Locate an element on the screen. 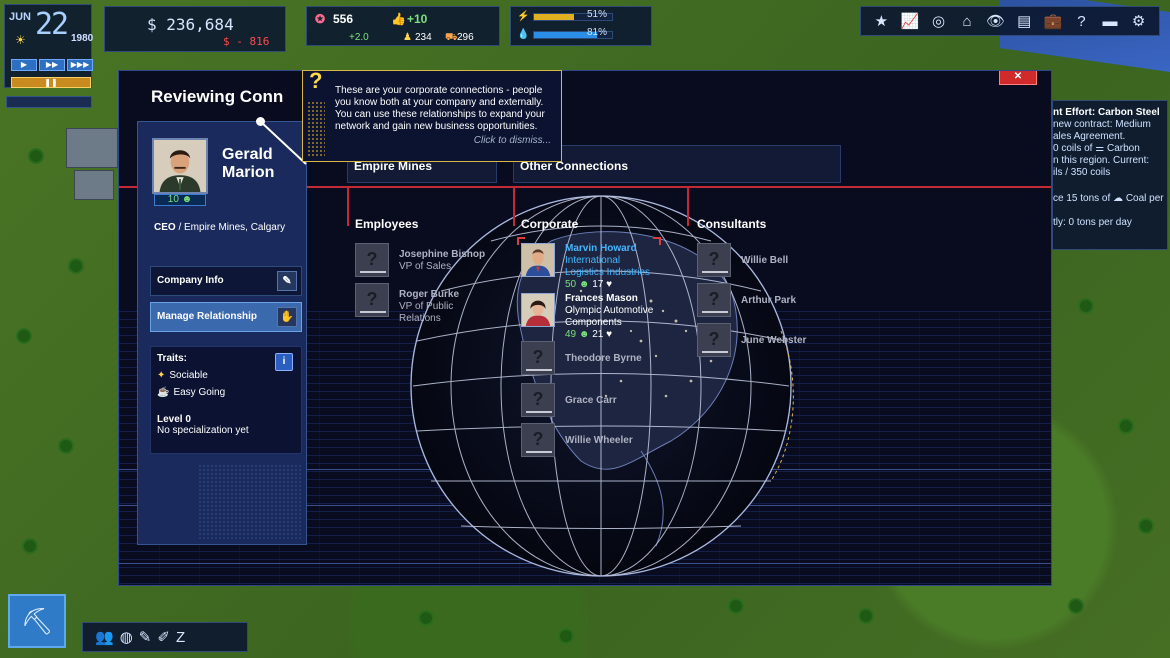  contact-card: ? Willie Bell is located at coordinates (772, 260).